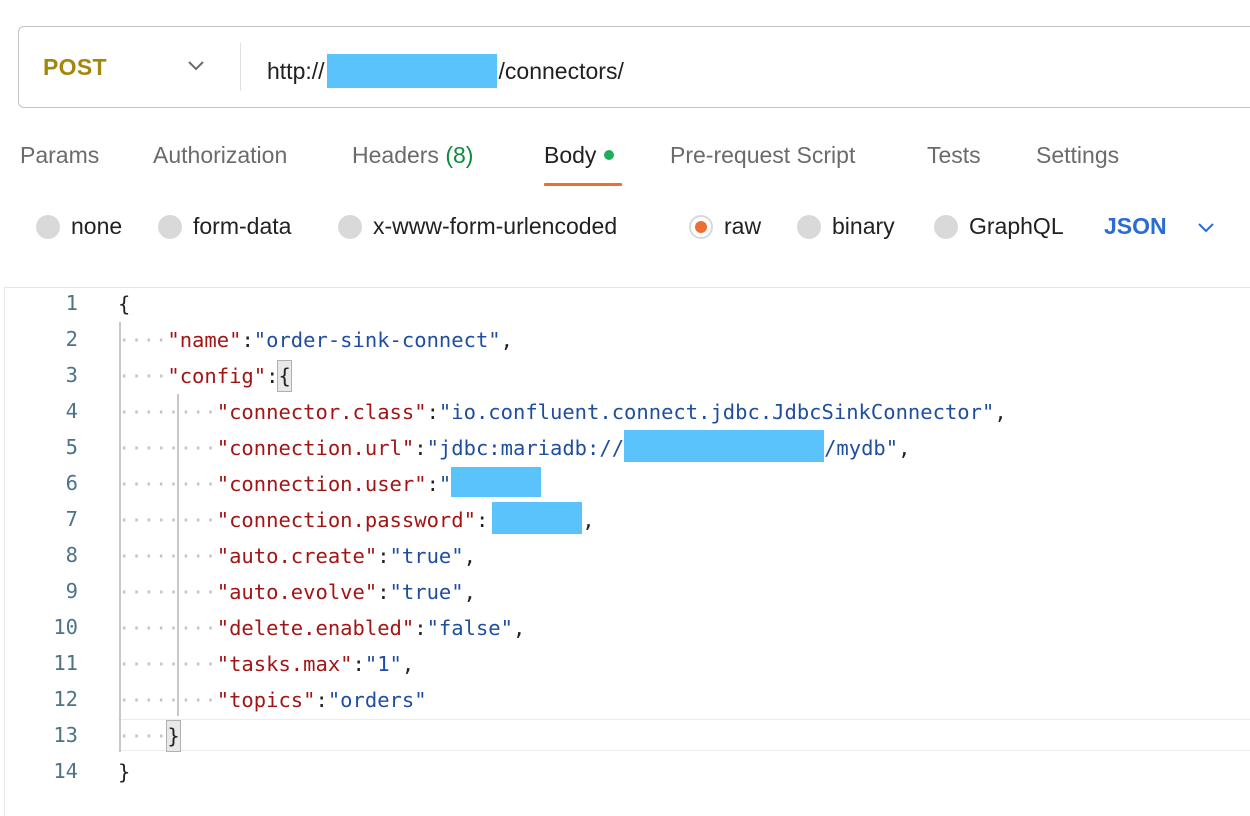 Image resolution: width=1250 pixels, height=816 pixels. I want to click on radio-label: none, so click(97, 226).